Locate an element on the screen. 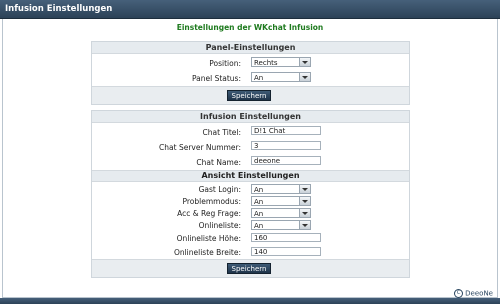 The width and height of the screenshot is (500, 304). online-width-input: 140 is located at coordinates (286, 251).